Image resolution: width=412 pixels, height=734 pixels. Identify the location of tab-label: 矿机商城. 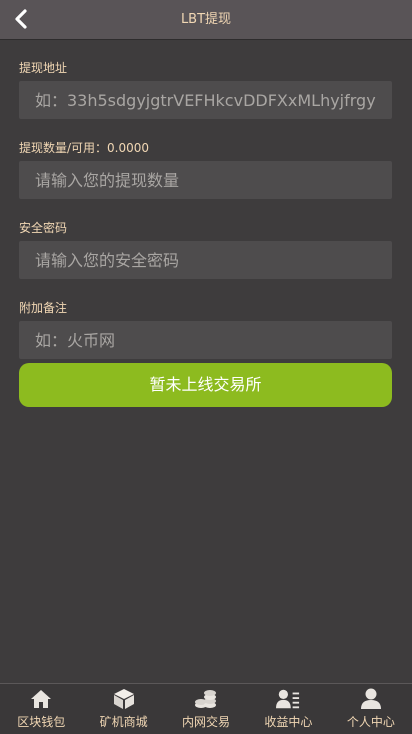
(123, 722).